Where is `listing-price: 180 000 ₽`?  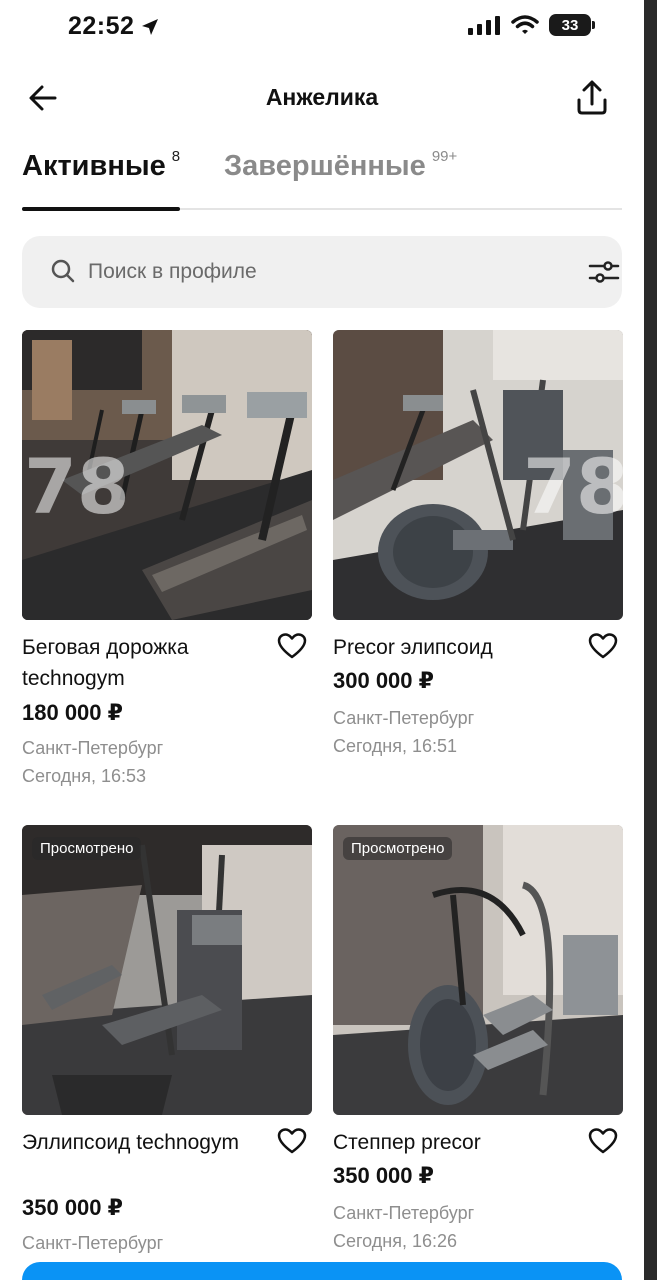 listing-price: 180 000 ₽ is located at coordinates (72, 712).